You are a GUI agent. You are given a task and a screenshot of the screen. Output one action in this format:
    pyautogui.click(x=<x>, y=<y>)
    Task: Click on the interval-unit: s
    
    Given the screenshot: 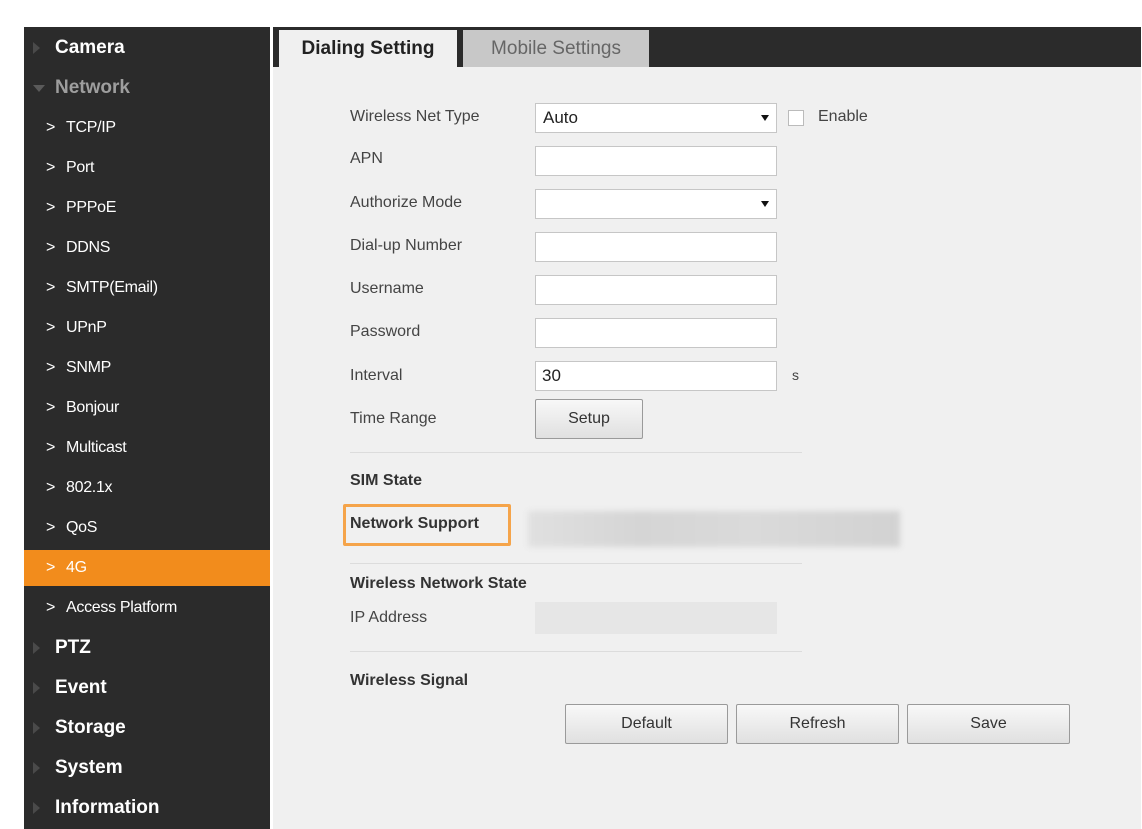 What is the action you would take?
    pyautogui.click(x=795, y=375)
    